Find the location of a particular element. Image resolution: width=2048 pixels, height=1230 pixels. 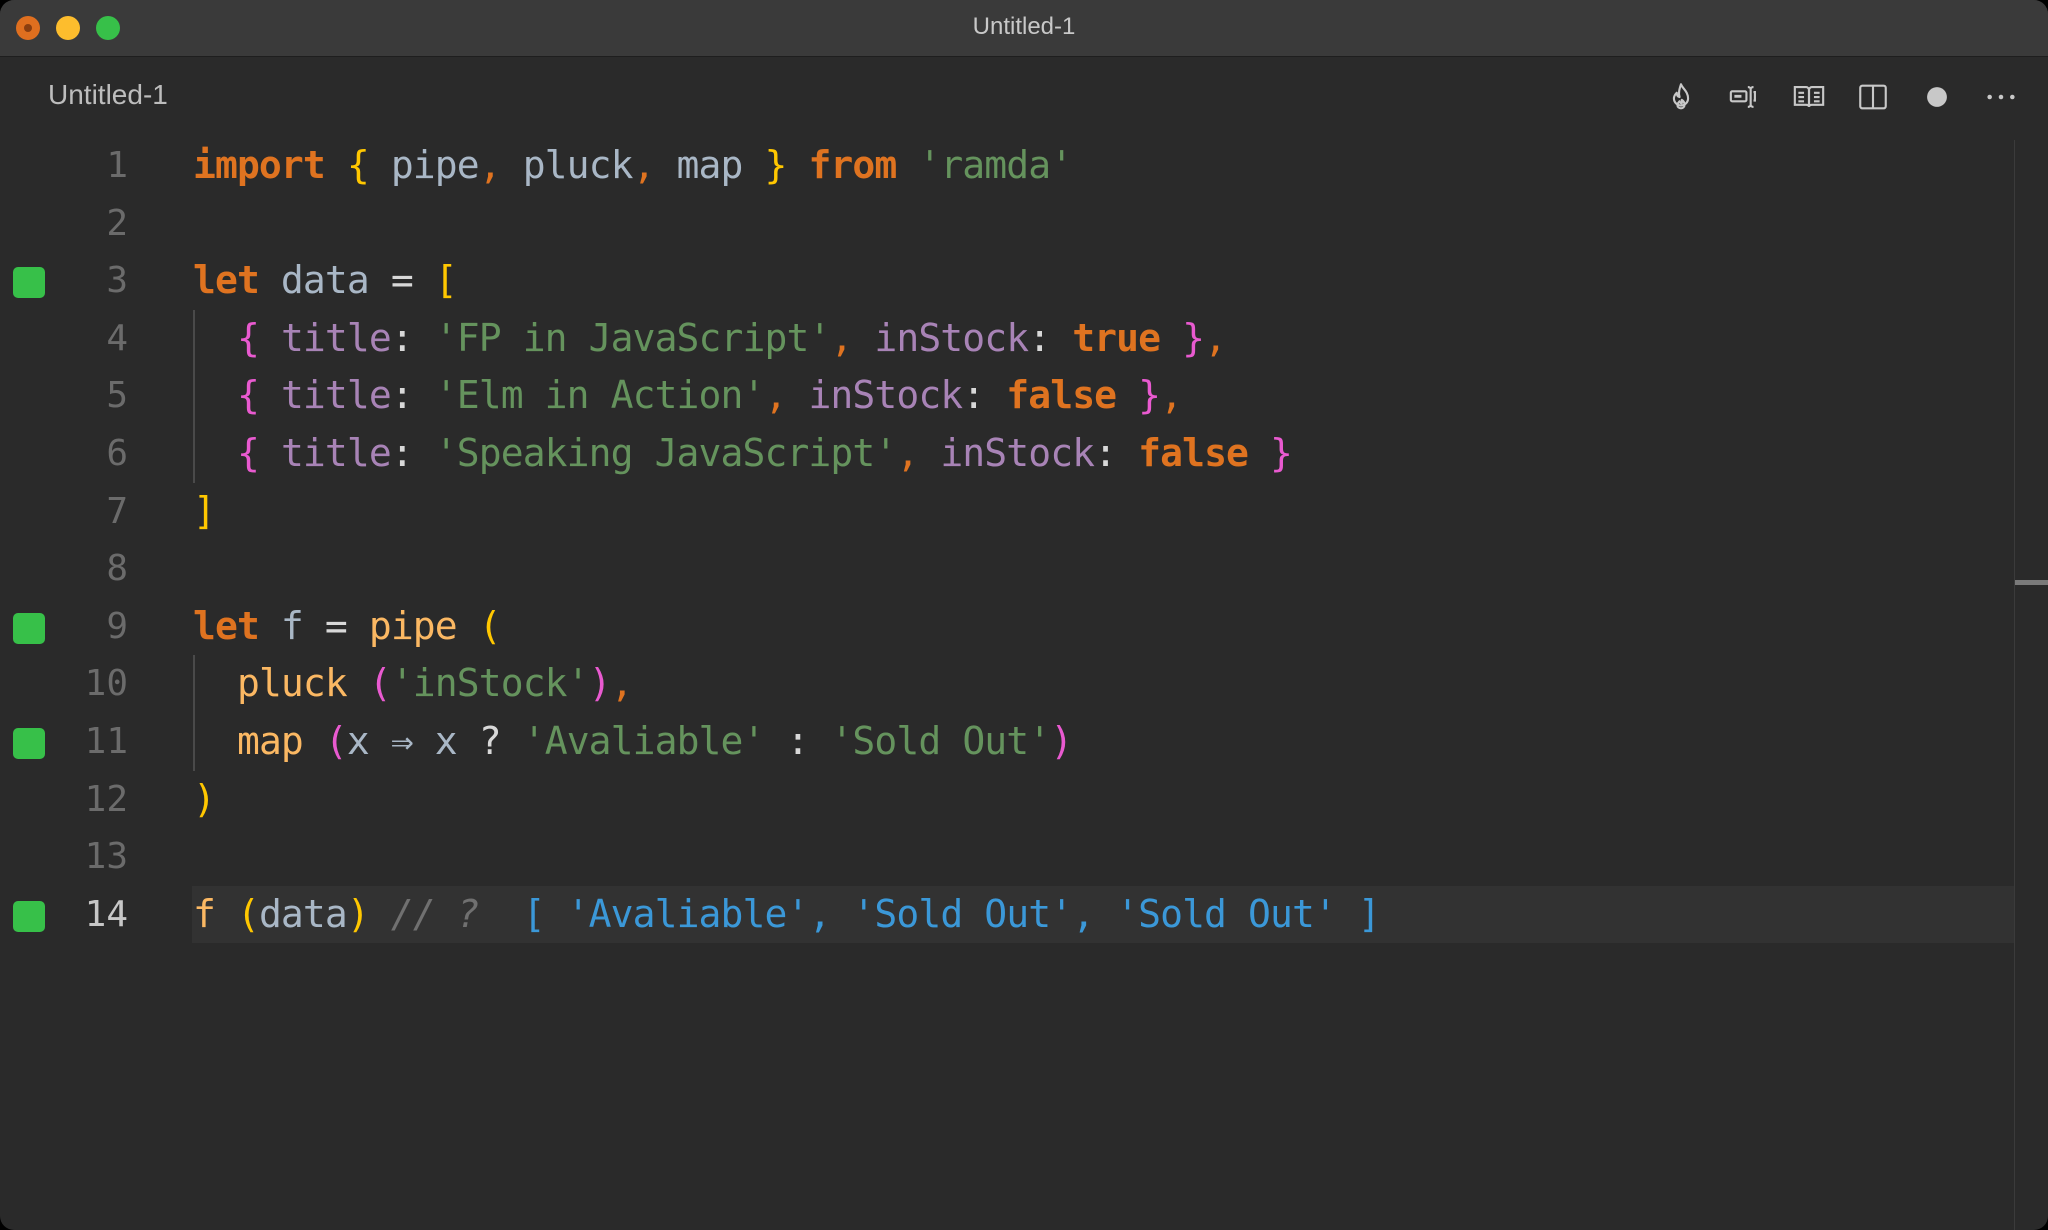

code-token: ) is located at coordinates (600, 683).